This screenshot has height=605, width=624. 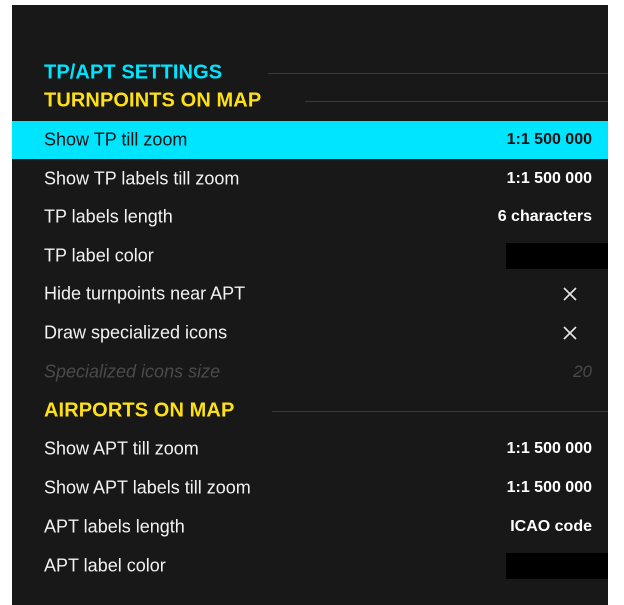 What do you see at coordinates (99, 255) in the screenshot?
I see `setting-label: TP label color` at bounding box center [99, 255].